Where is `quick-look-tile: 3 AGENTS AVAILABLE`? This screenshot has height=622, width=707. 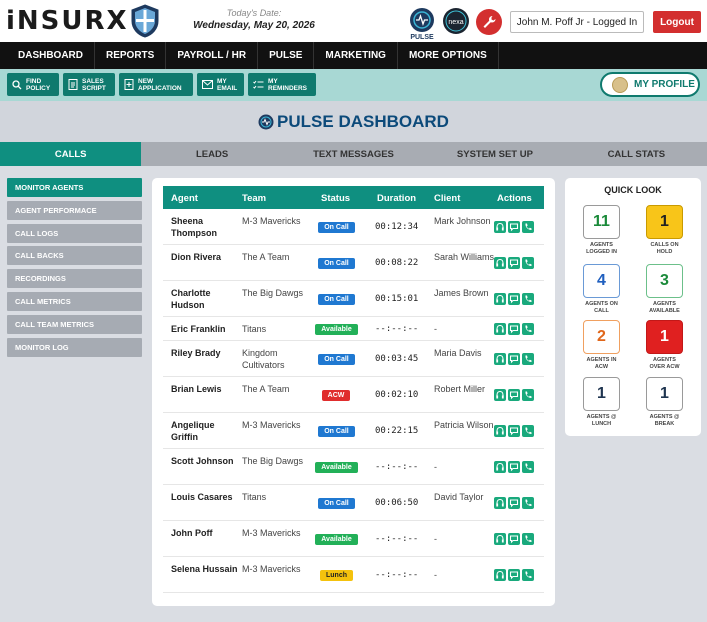
quick-look-tile: 3 AGENTS AVAILABLE is located at coordinates (664, 289).